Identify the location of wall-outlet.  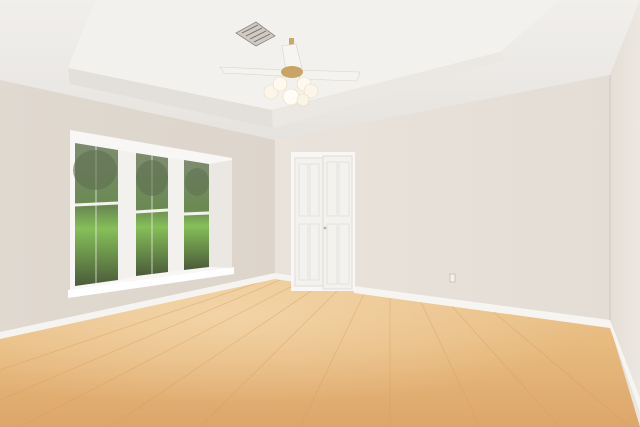
(452, 278).